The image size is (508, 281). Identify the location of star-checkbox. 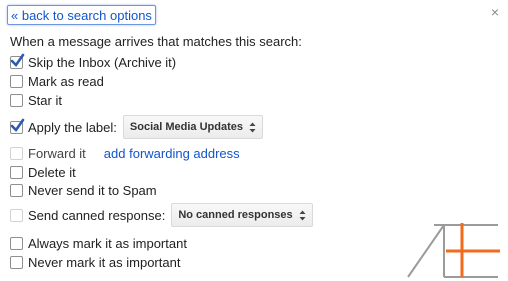
(16, 100).